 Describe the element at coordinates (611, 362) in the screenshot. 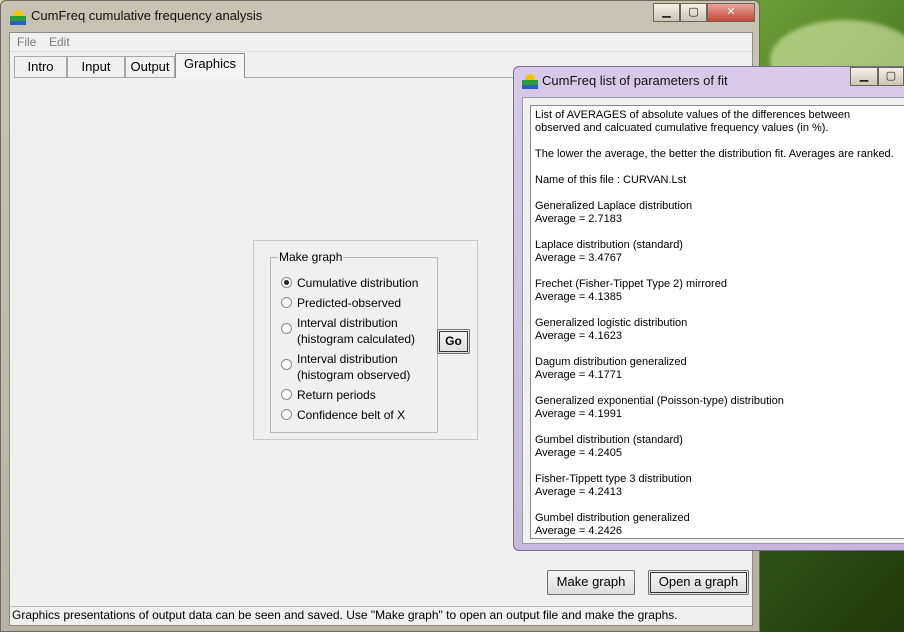

I see `fit-text-line: Dagum distribution generalized` at that location.